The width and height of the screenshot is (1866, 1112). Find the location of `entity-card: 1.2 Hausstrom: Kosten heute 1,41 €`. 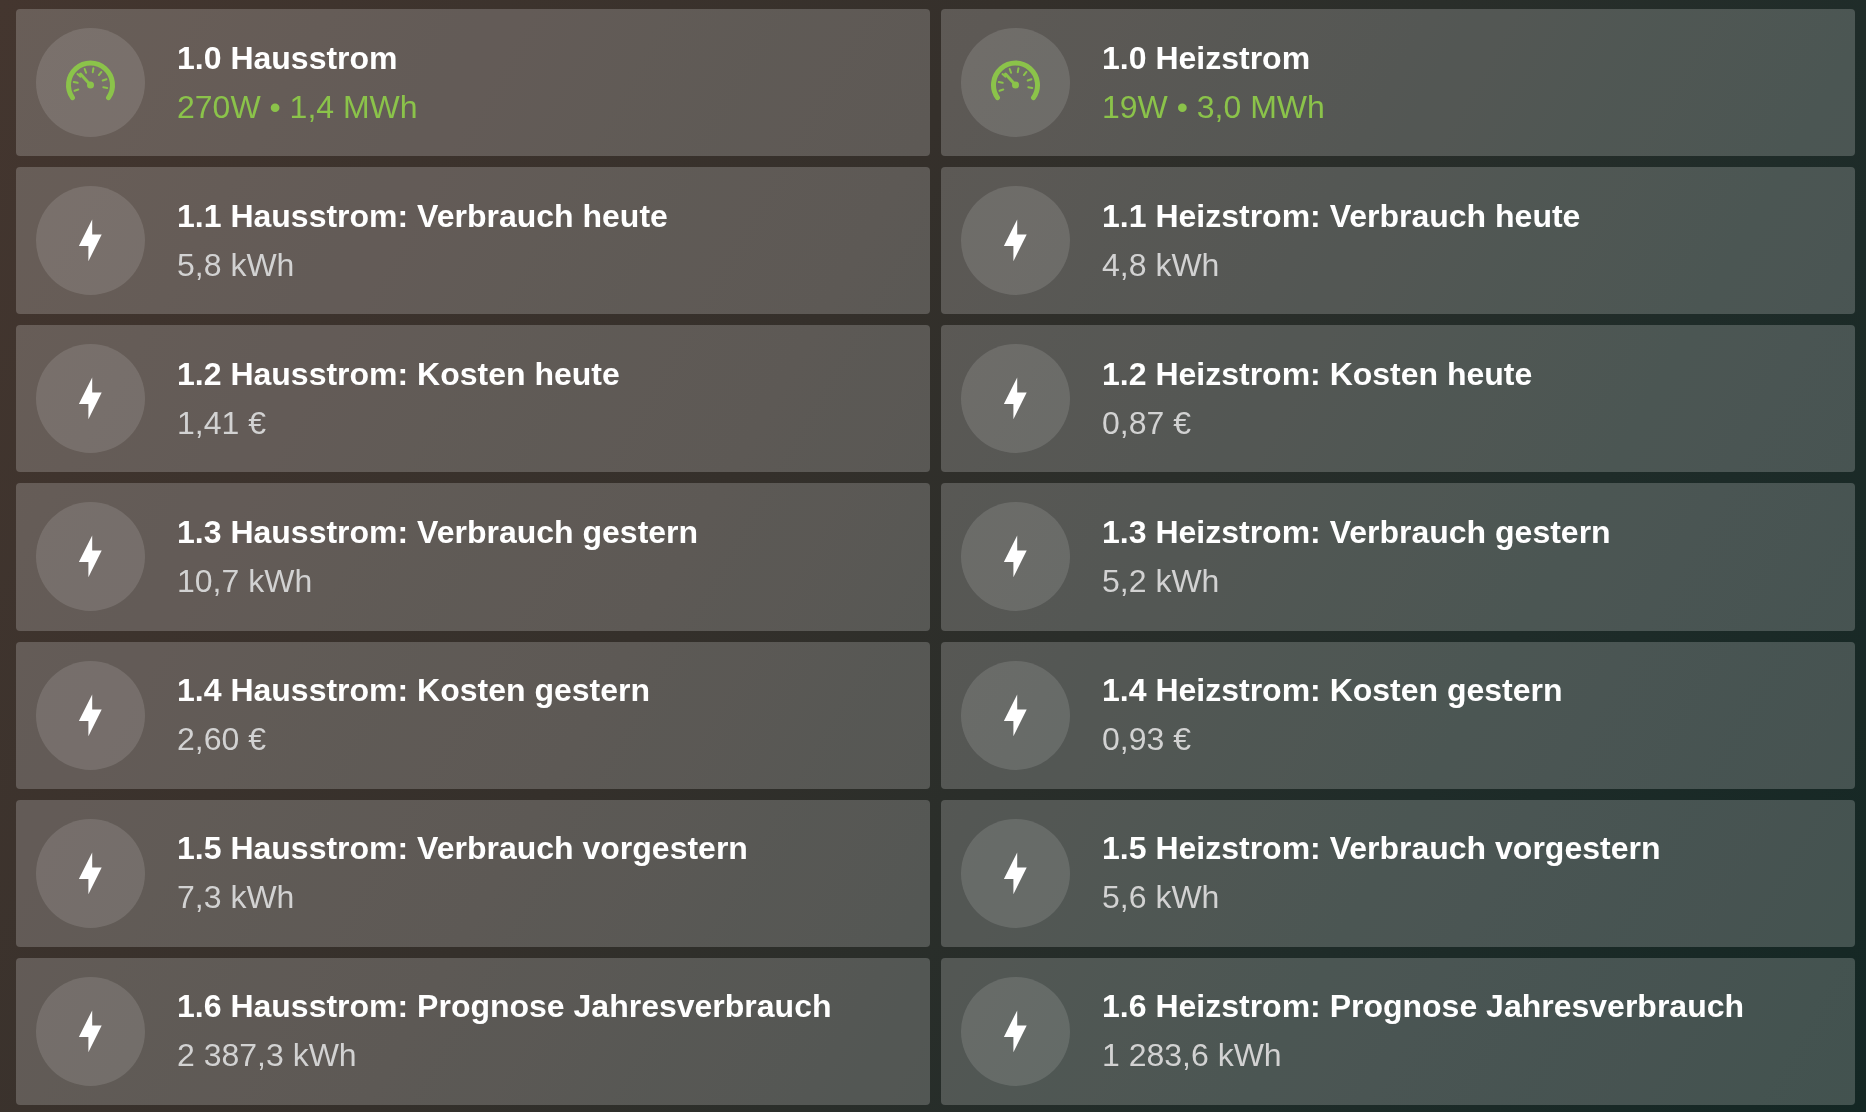

entity-card: 1.2 Hausstrom: Kosten heute 1,41 € is located at coordinates (473, 399).